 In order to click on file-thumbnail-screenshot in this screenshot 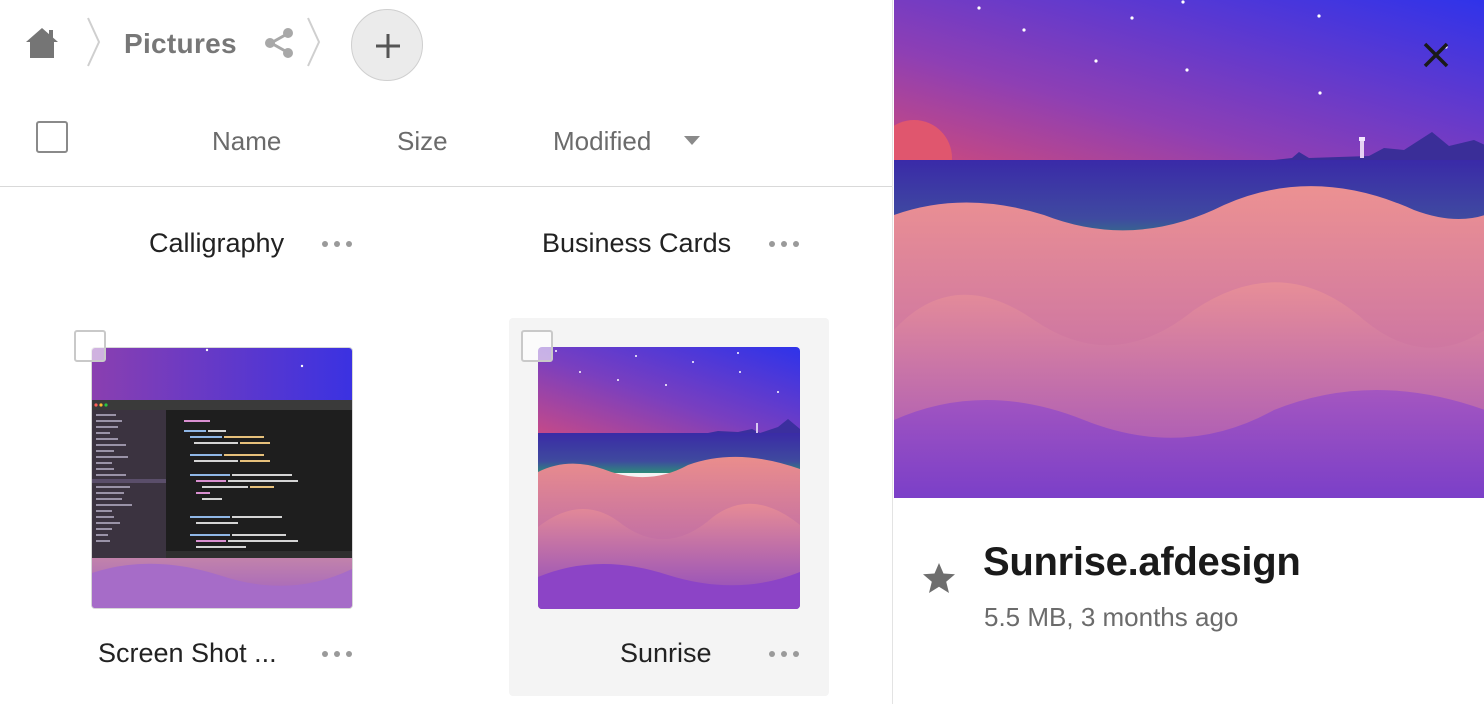, I will do `click(222, 478)`.